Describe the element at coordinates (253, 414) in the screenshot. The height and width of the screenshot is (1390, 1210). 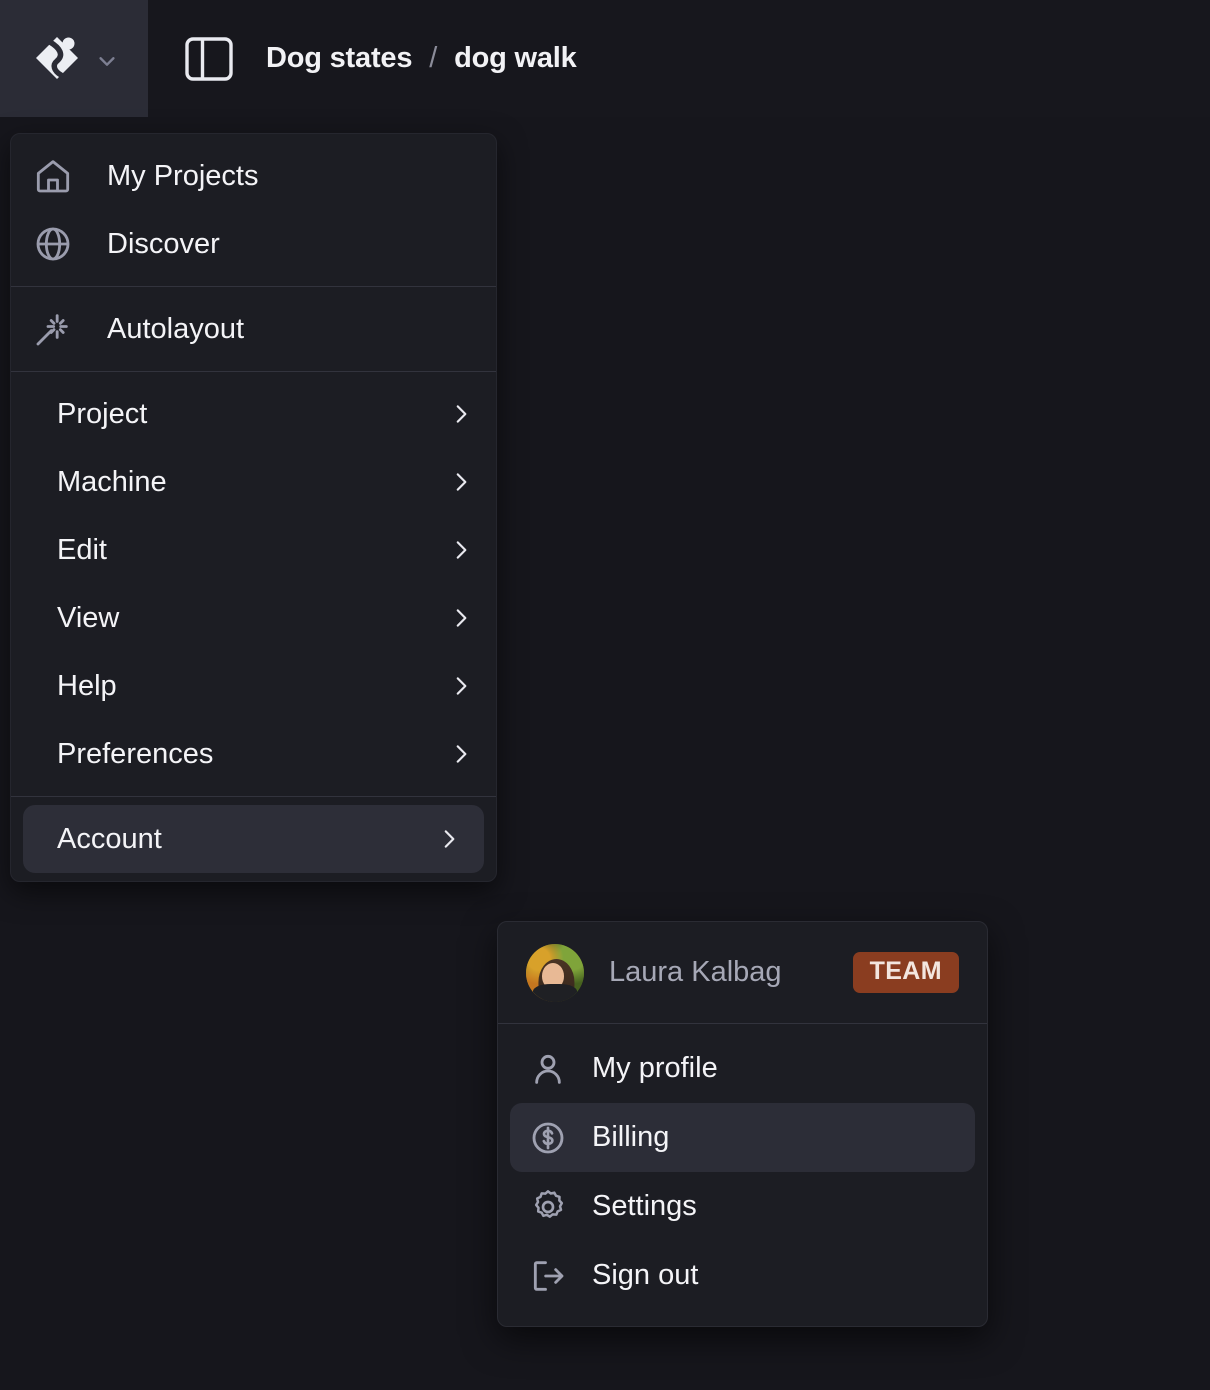
I see `menu-item-project: Project` at that location.